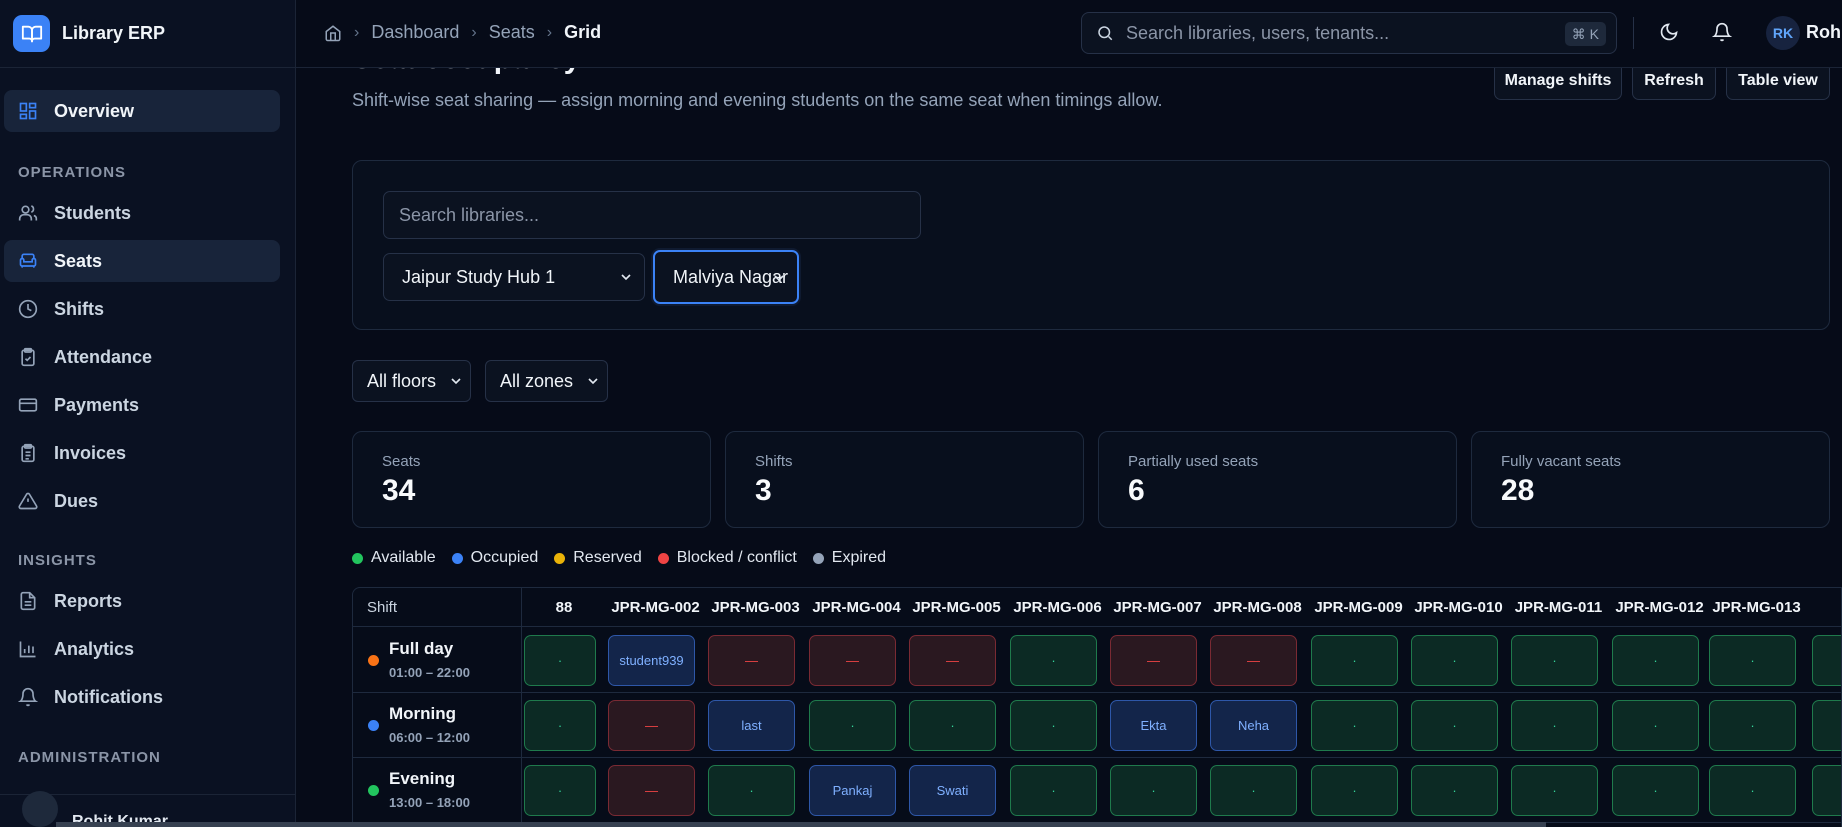 This screenshot has width=1842, height=827. I want to click on sidebar-item-attendance: Attendance, so click(142, 357).